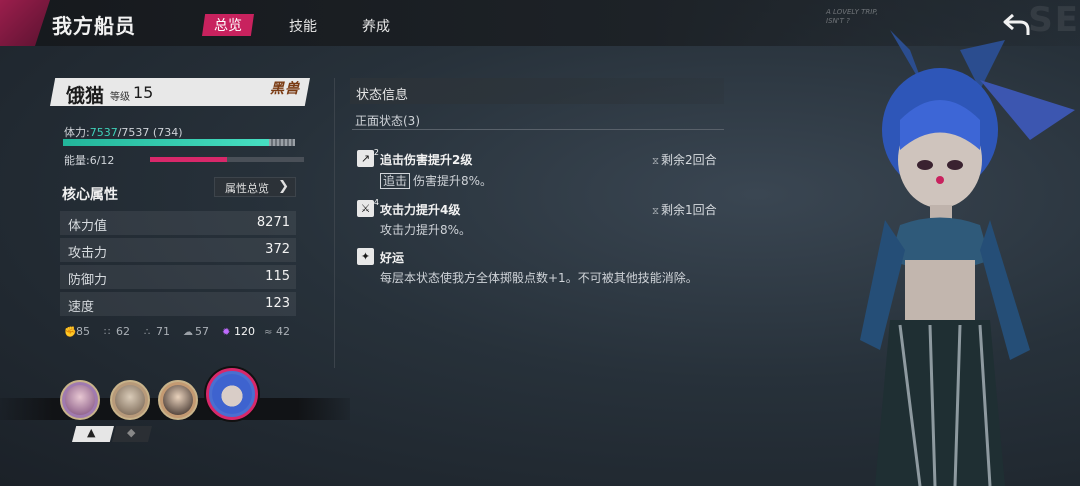  What do you see at coordinates (107, 332) in the screenshot?
I see `boot-icon: ∷` at bounding box center [107, 332].